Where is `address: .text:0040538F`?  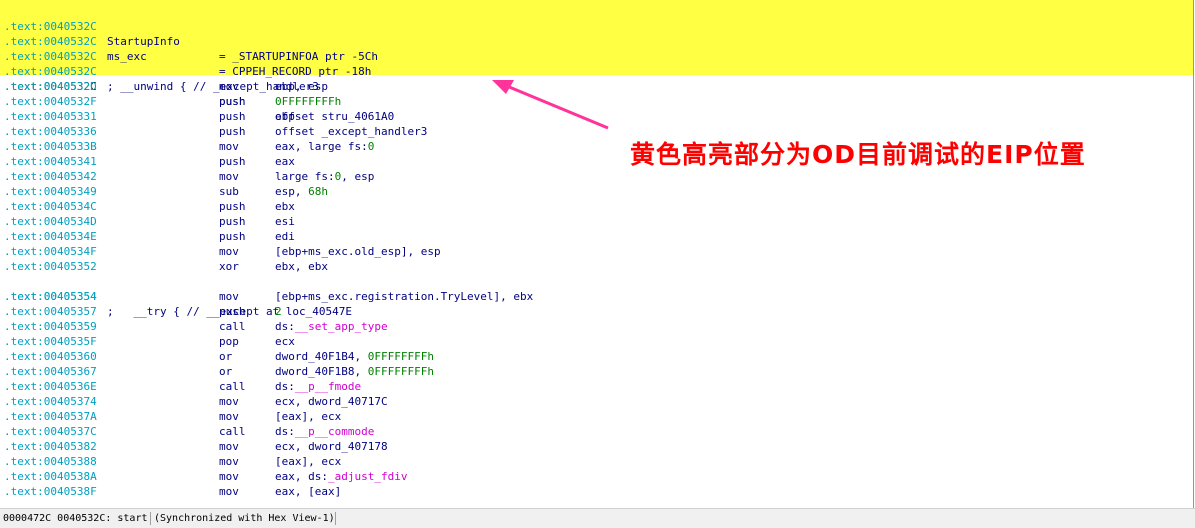 address: .text:0040538F is located at coordinates (50, 491).